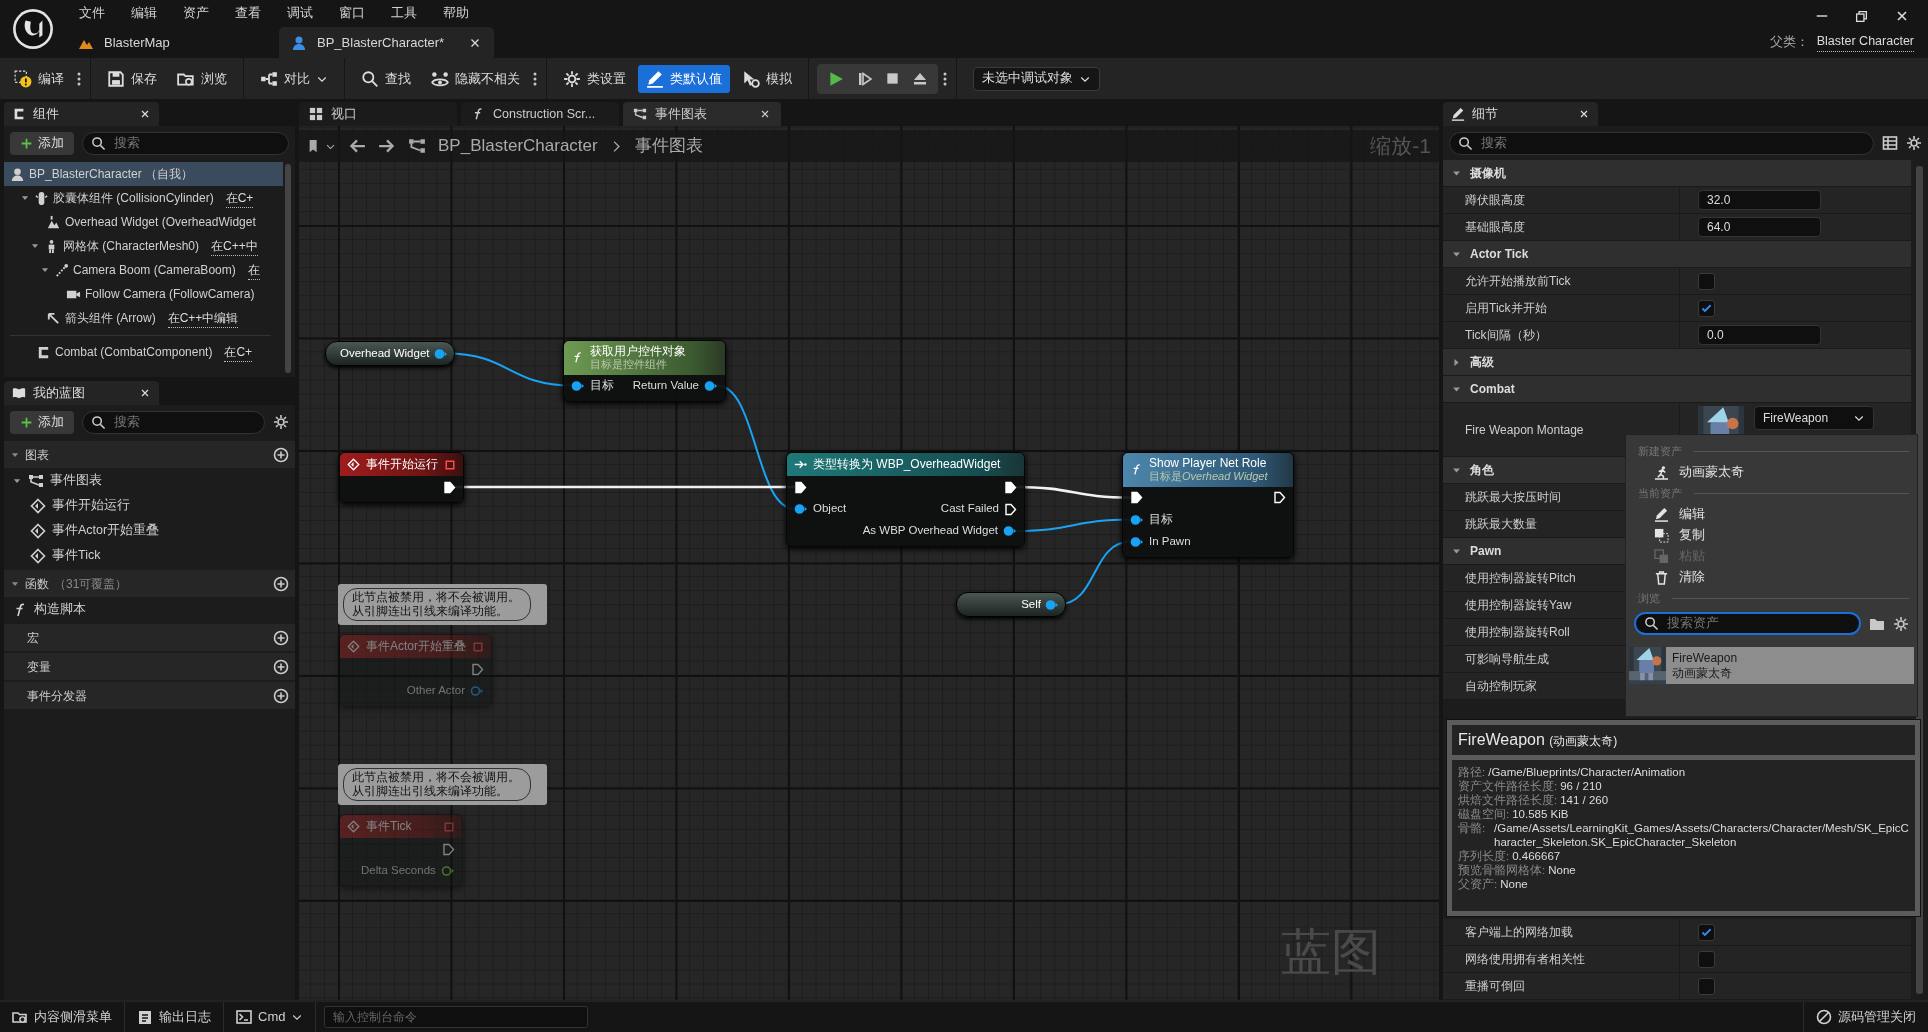  What do you see at coordinates (456, 12) in the screenshot?
I see `menu-item: 帮助` at bounding box center [456, 12].